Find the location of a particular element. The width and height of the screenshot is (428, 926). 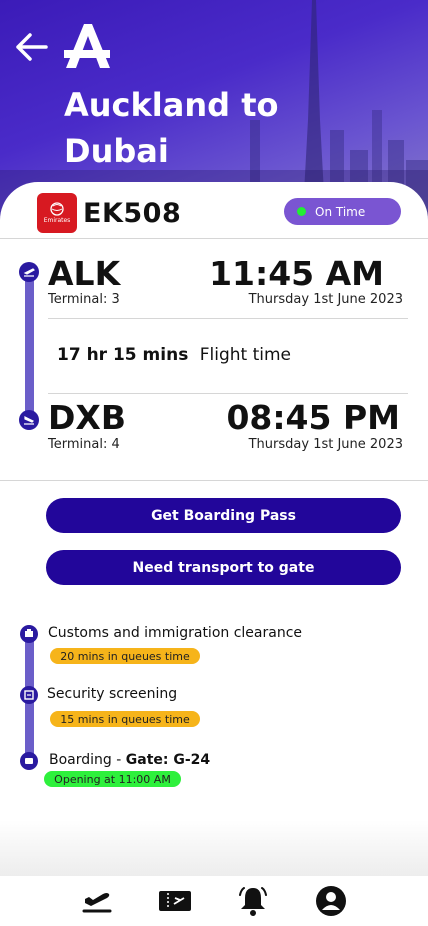

step-security-queue-chip: 15 mins in queues time is located at coordinates (125, 719).